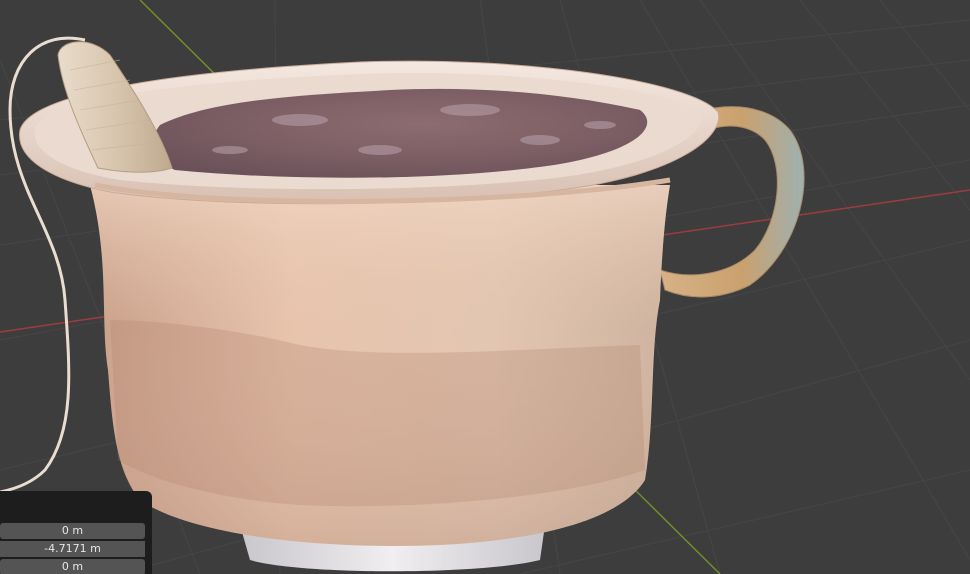  I want to click on location-z-field: 0 m, so click(72, 566).